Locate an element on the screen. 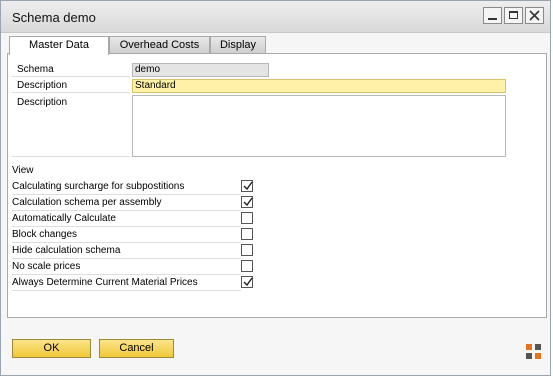 The image size is (553, 379). app-logo-icon is located at coordinates (533, 351).